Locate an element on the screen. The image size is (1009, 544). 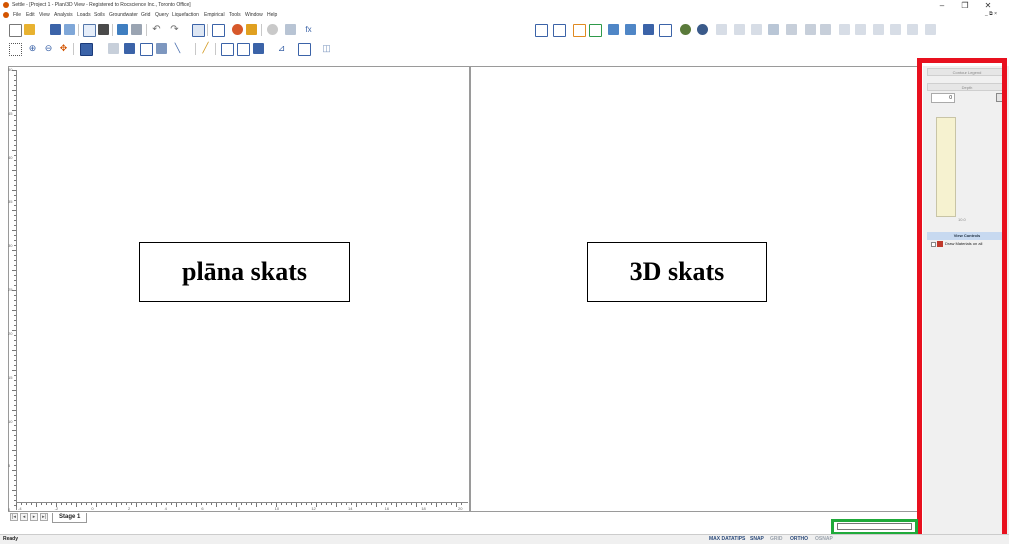
tab-first-button: |◂ is located at coordinates (14, 517).